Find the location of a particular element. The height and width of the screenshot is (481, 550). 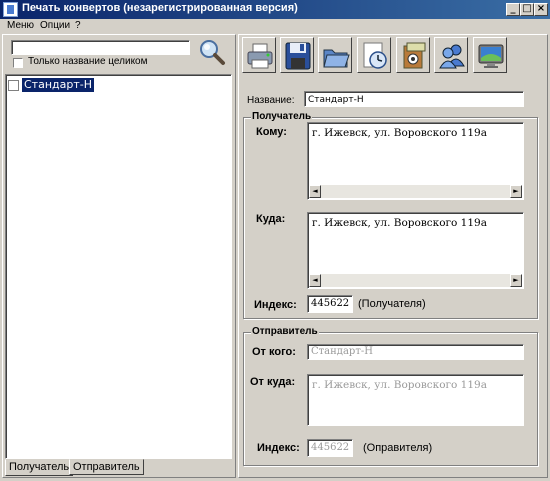

menu-item-help: ? is located at coordinates (78, 25).